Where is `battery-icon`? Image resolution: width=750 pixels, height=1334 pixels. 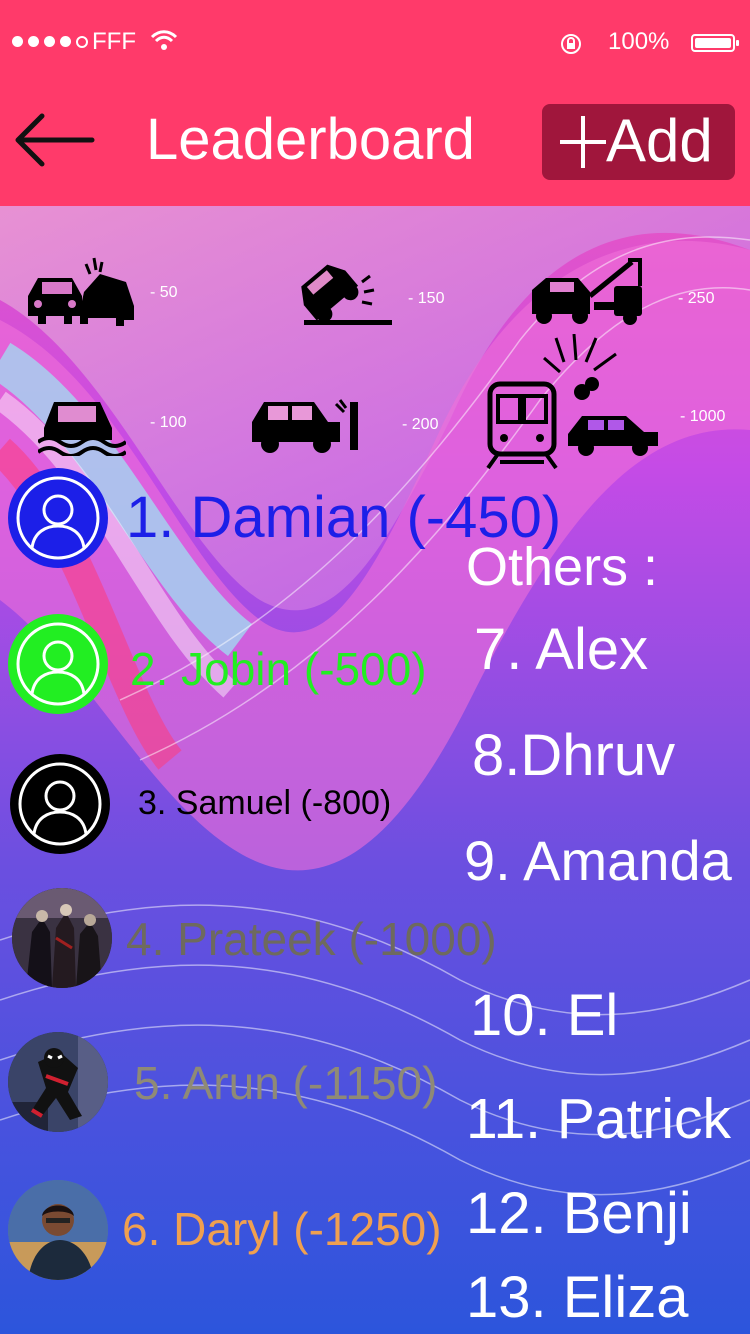
battery-icon is located at coordinates (715, 43).